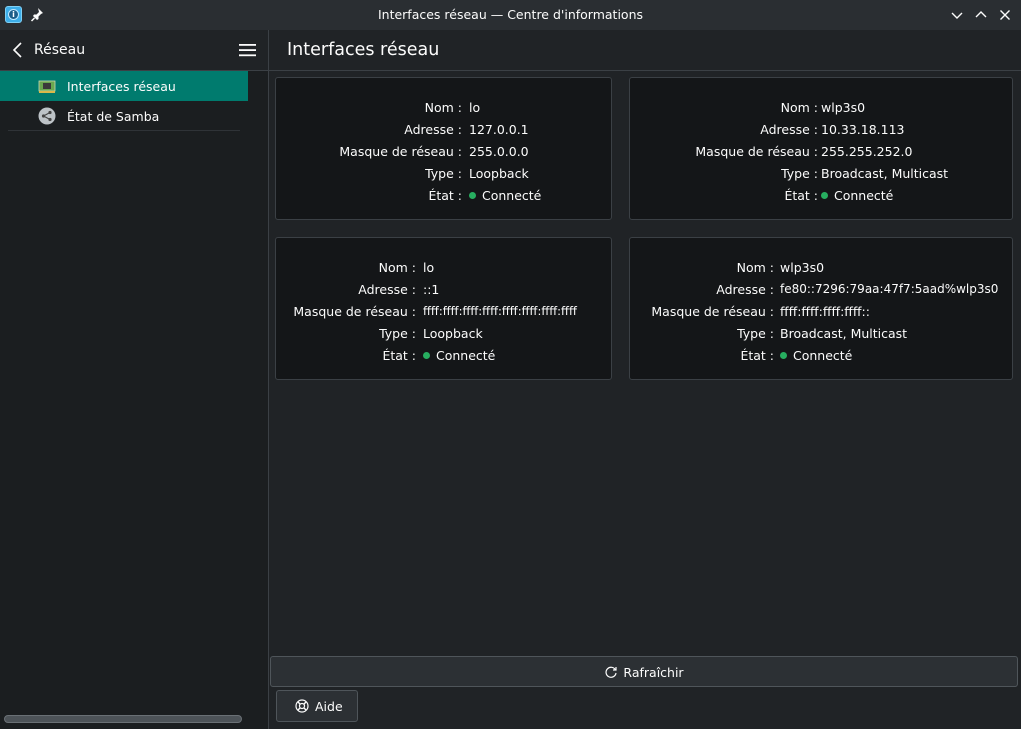 Image resolution: width=1021 pixels, height=729 pixels. I want to click on refresh-button: Rafraîchir, so click(644, 671).